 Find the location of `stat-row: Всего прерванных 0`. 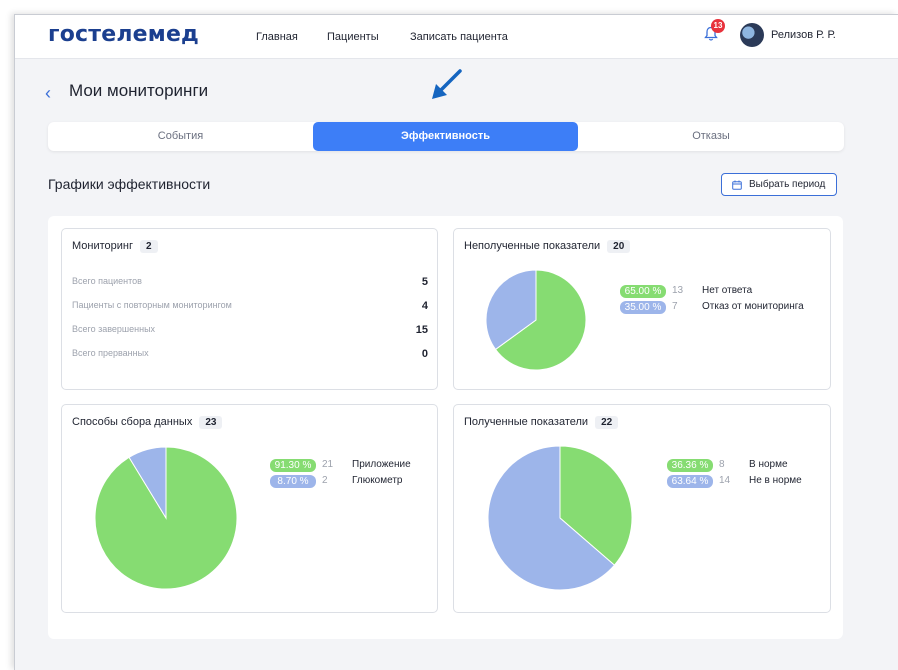

stat-row: Всего прерванных 0 is located at coordinates (250, 355).